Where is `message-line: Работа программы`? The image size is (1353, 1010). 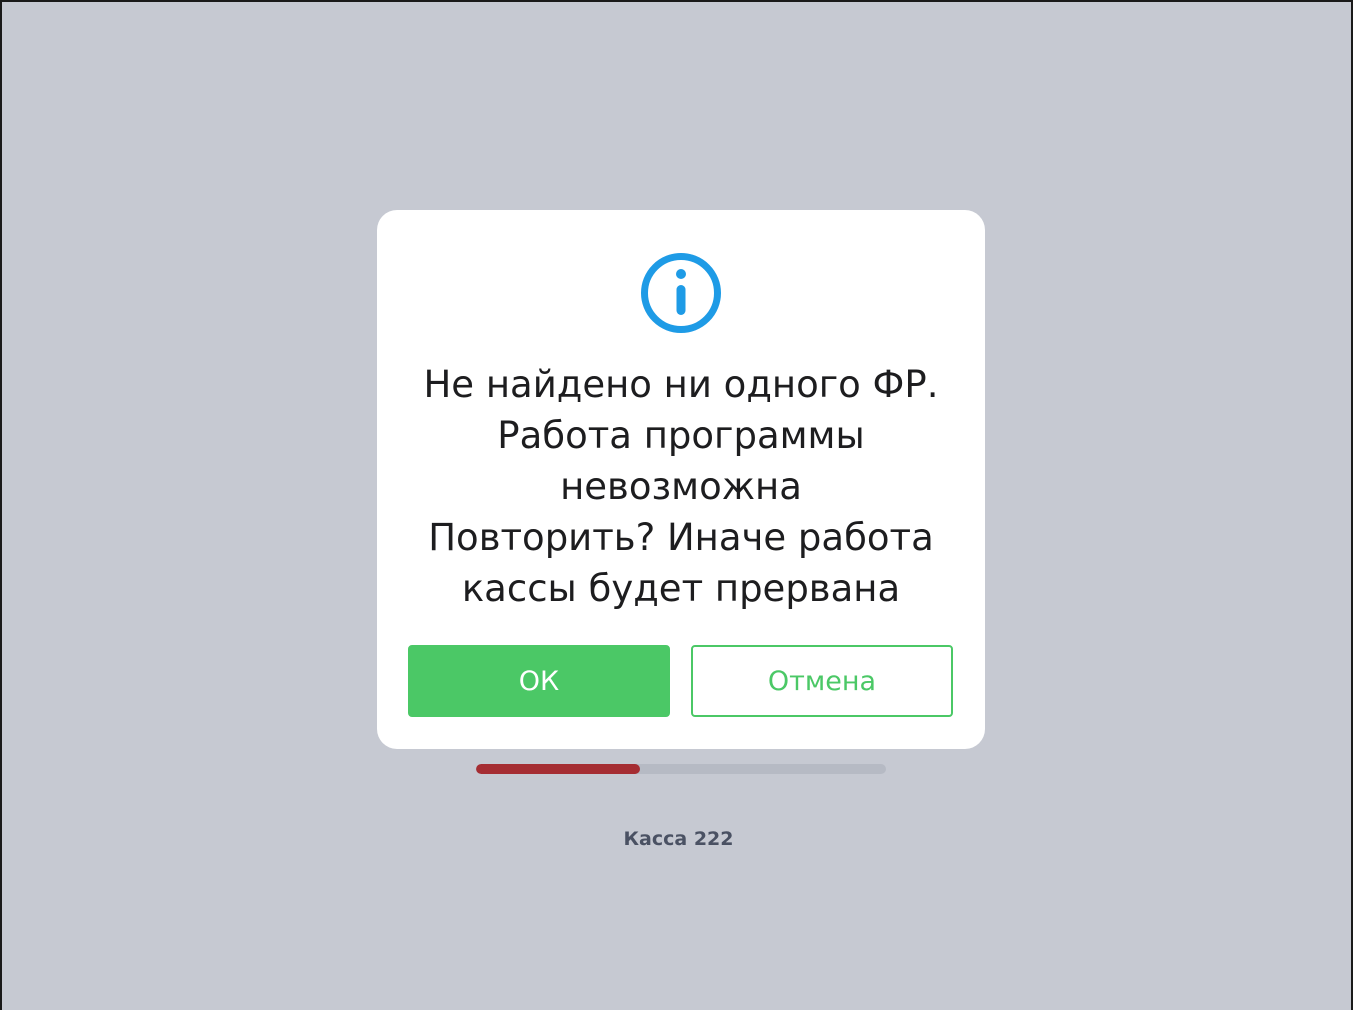
message-line: Работа программы is located at coordinates (681, 435).